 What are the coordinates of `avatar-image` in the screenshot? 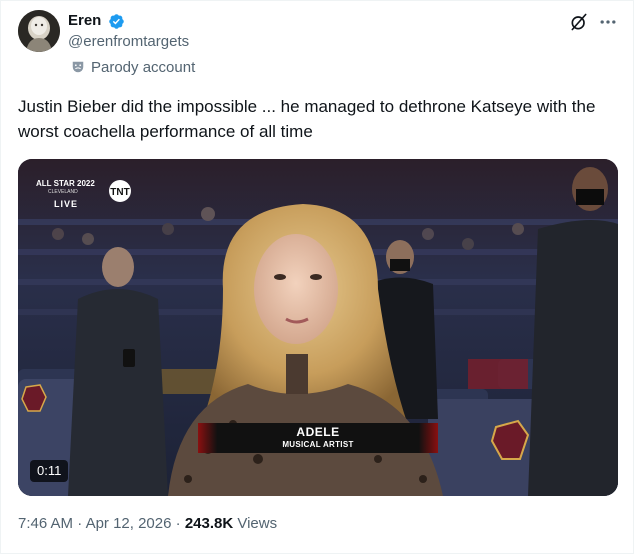 It's located at (39, 31).